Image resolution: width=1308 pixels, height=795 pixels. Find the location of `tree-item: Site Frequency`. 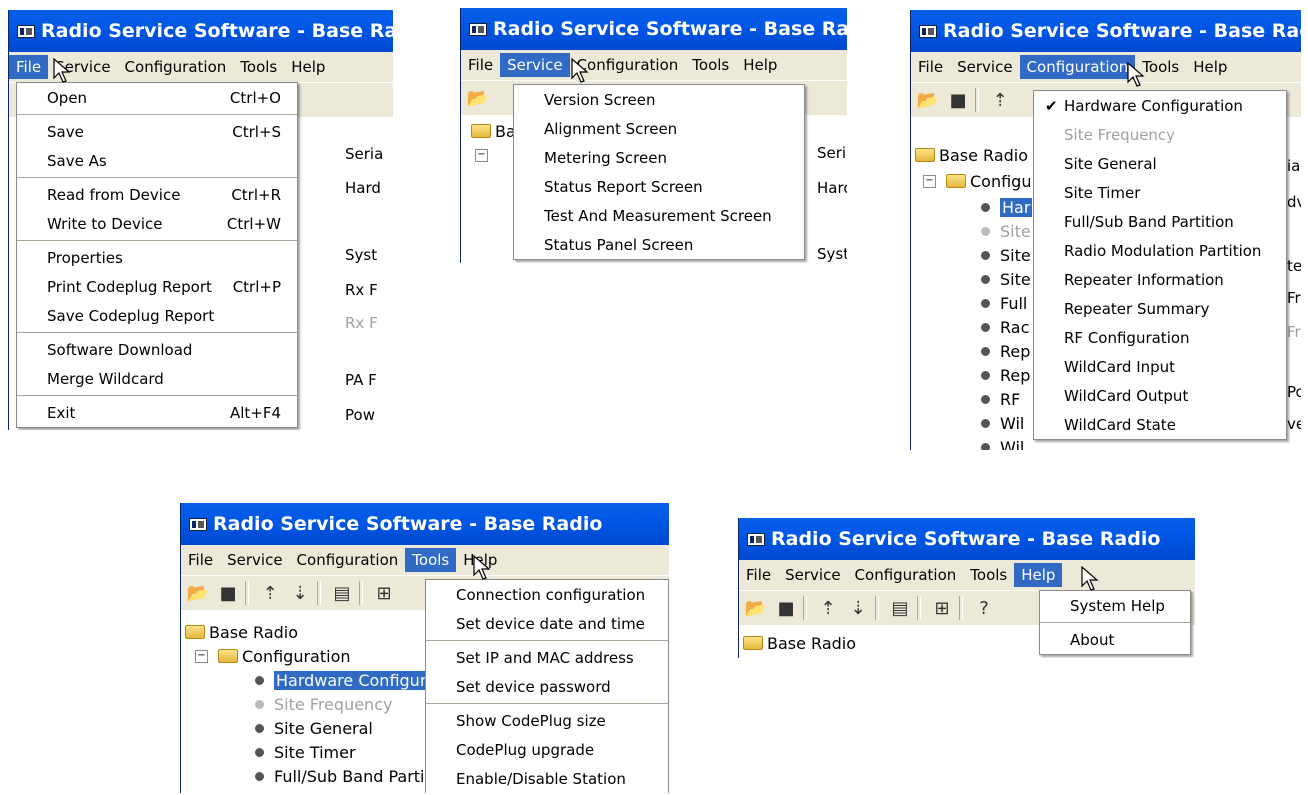

tree-item: Site Frequency is located at coordinates (323, 704).